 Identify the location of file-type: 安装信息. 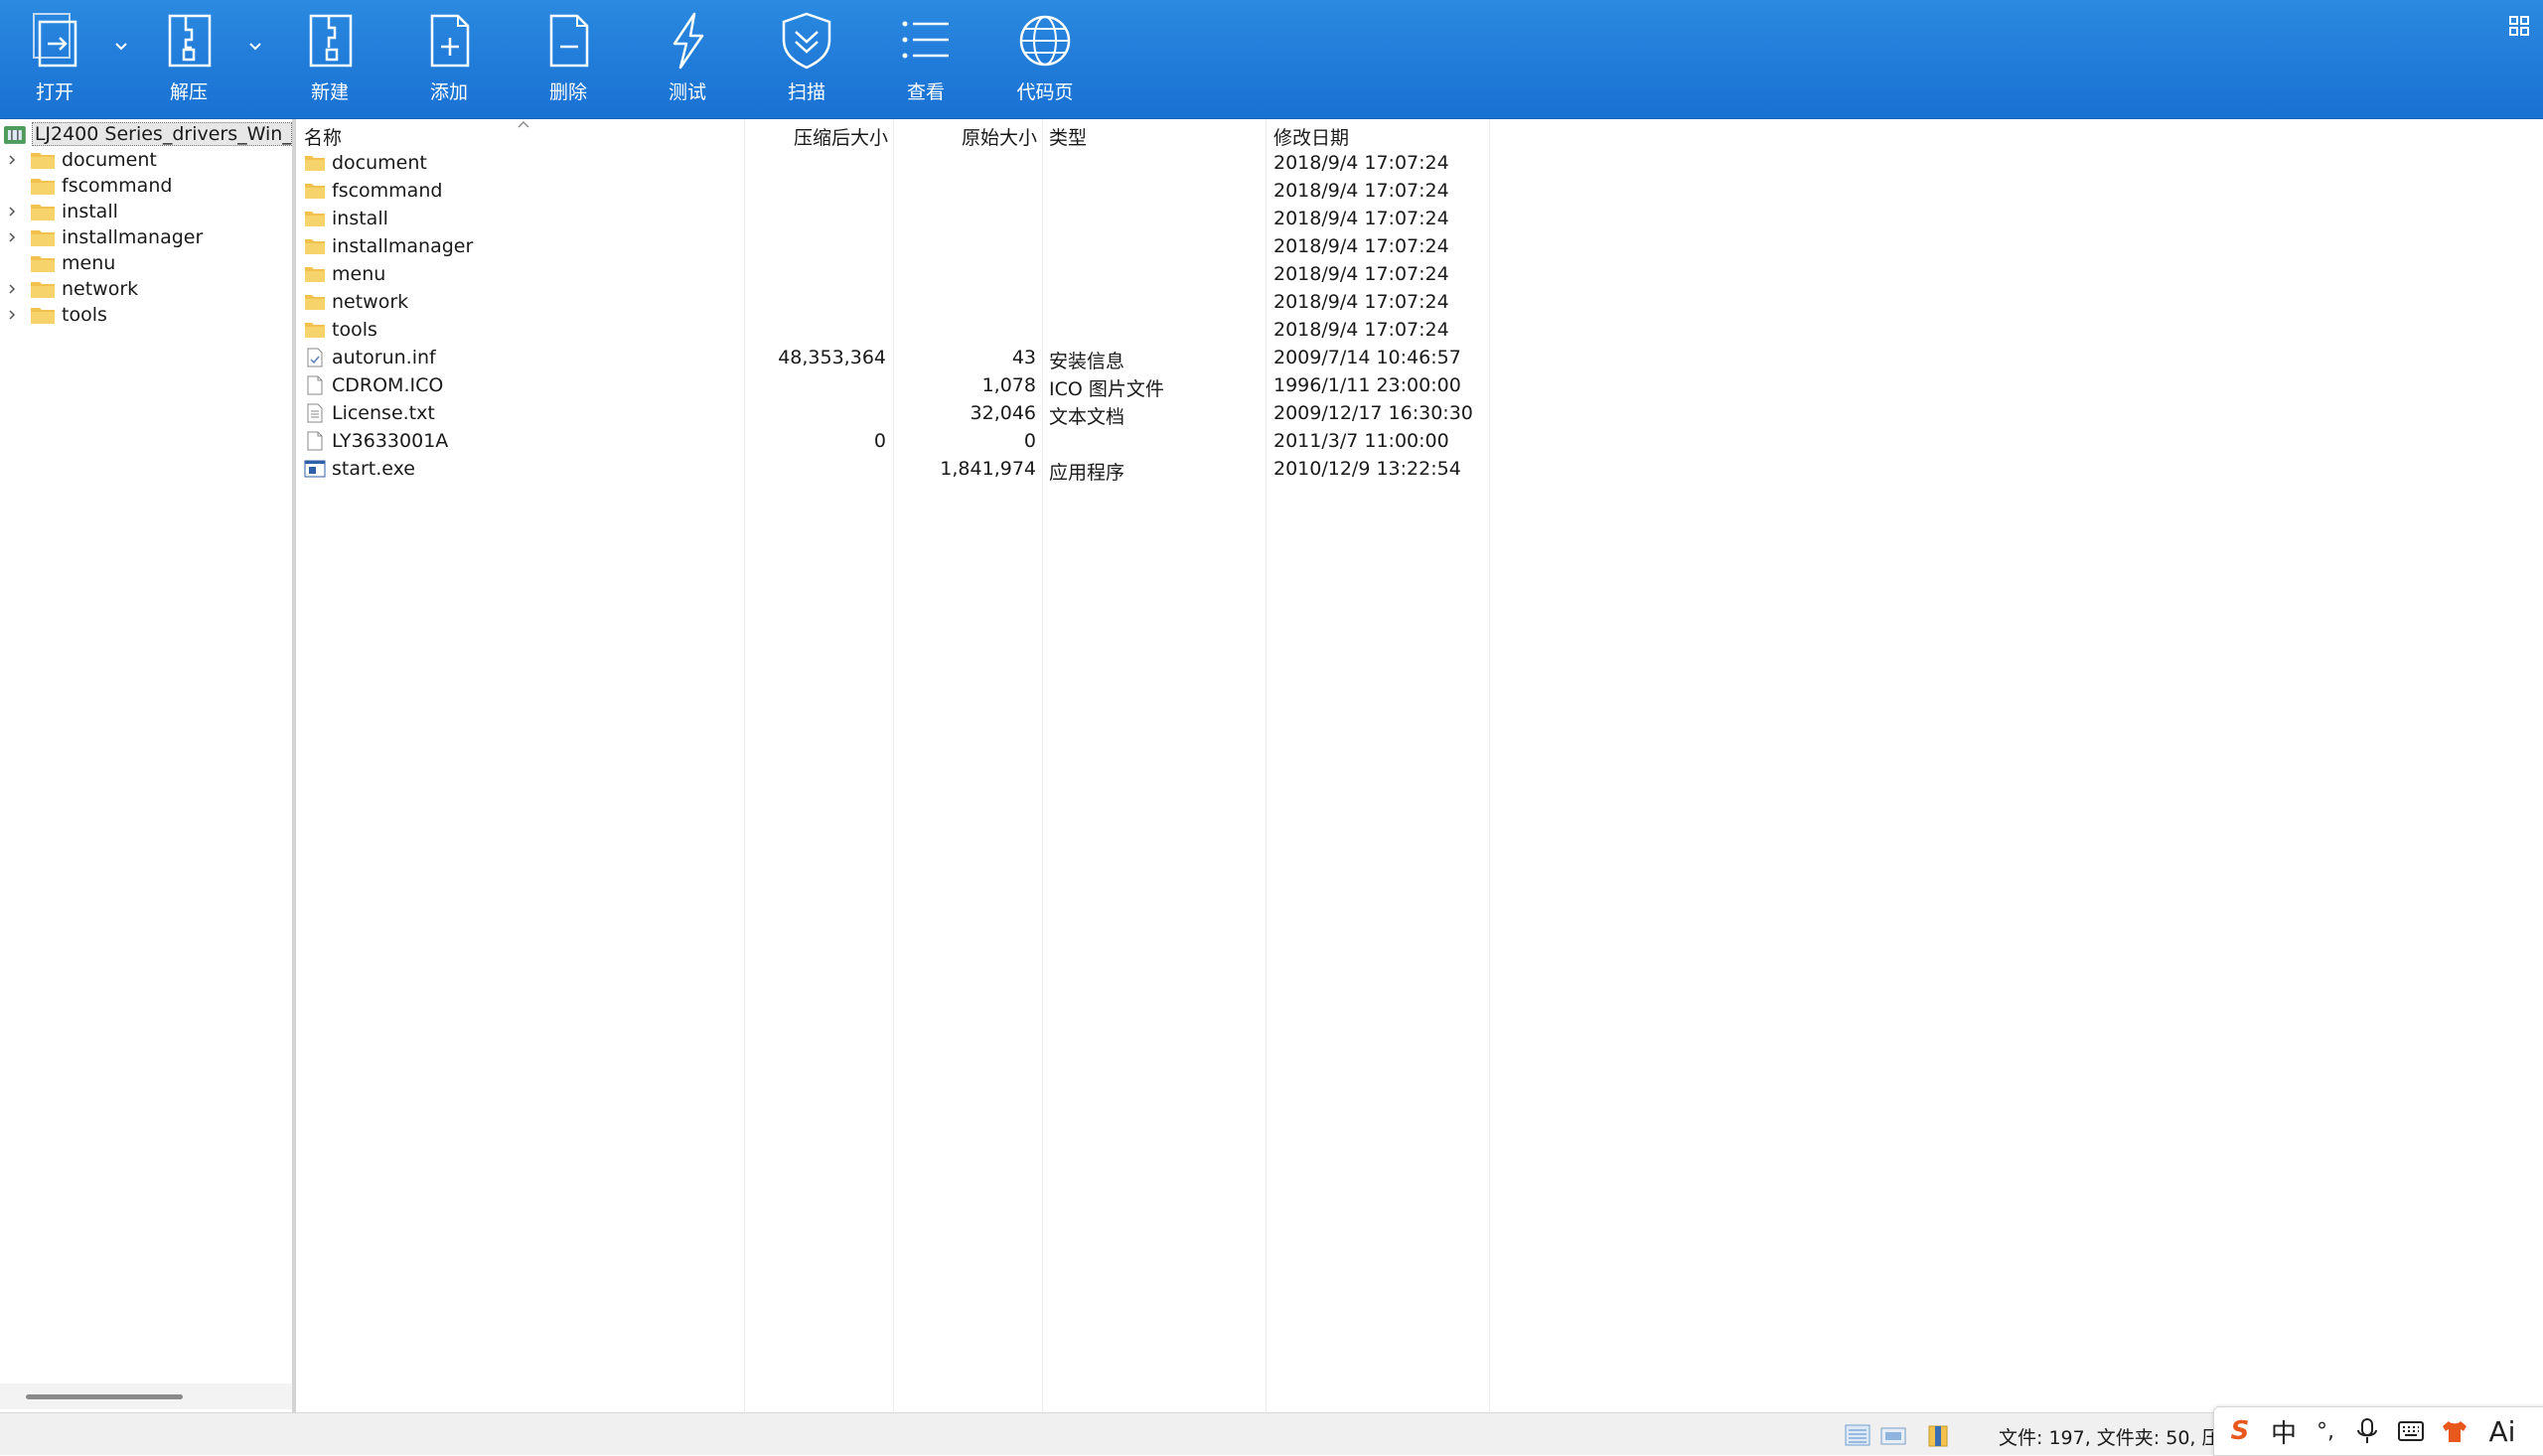
(1087, 361).